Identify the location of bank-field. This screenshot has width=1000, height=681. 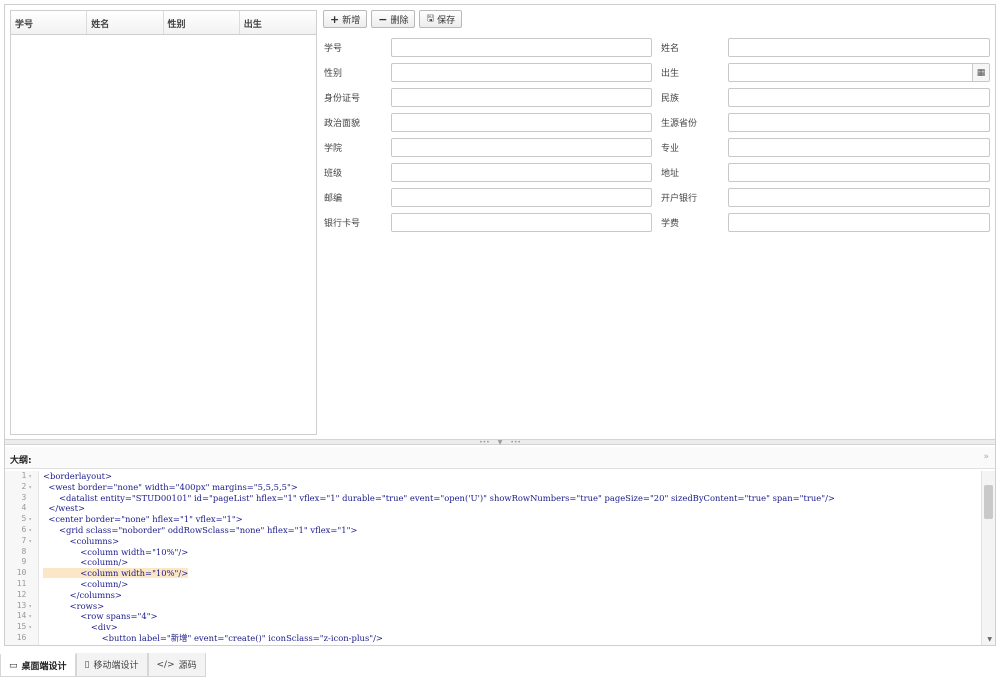
(859, 197).